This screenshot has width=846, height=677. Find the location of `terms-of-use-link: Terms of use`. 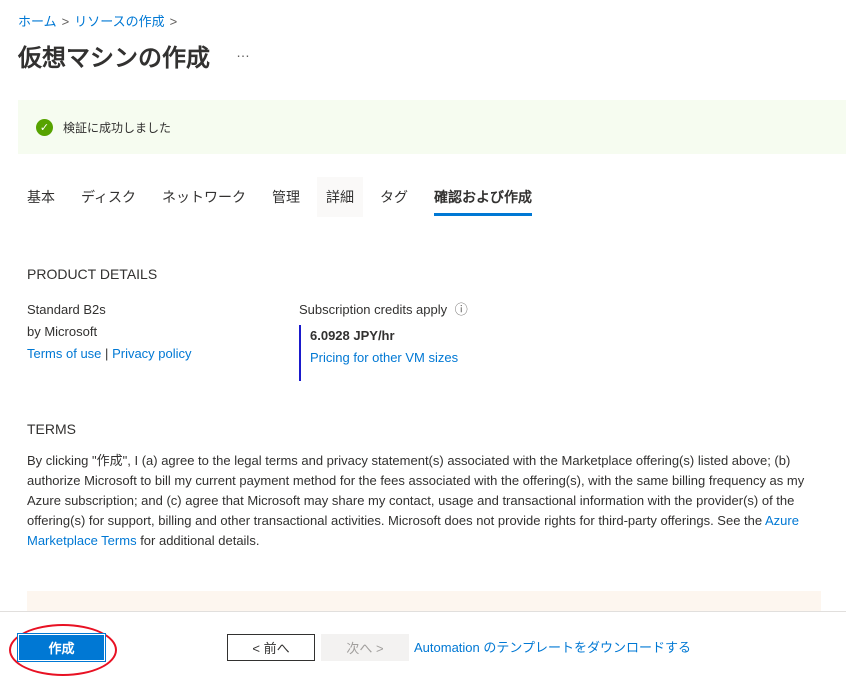

terms-of-use-link: Terms of use is located at coordinates (64, 353).